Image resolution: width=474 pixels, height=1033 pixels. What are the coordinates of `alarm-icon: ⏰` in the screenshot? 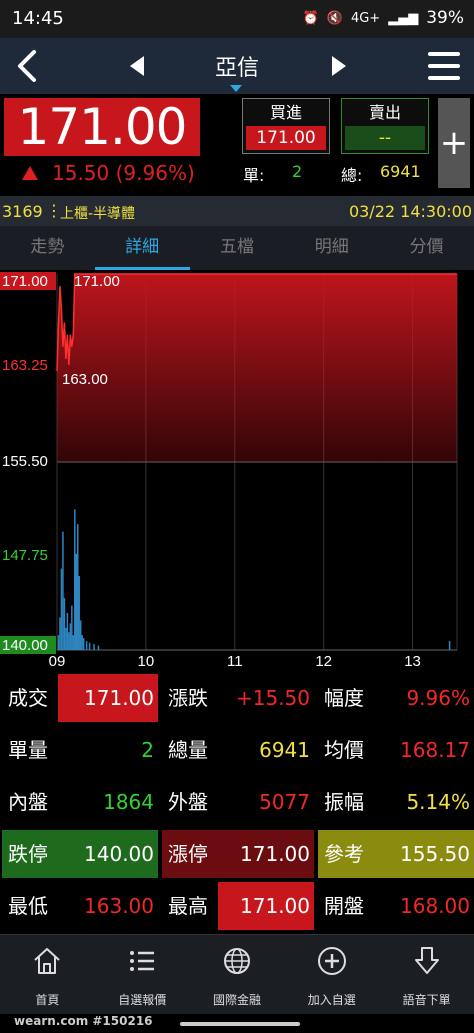 It's located at (310, 18).